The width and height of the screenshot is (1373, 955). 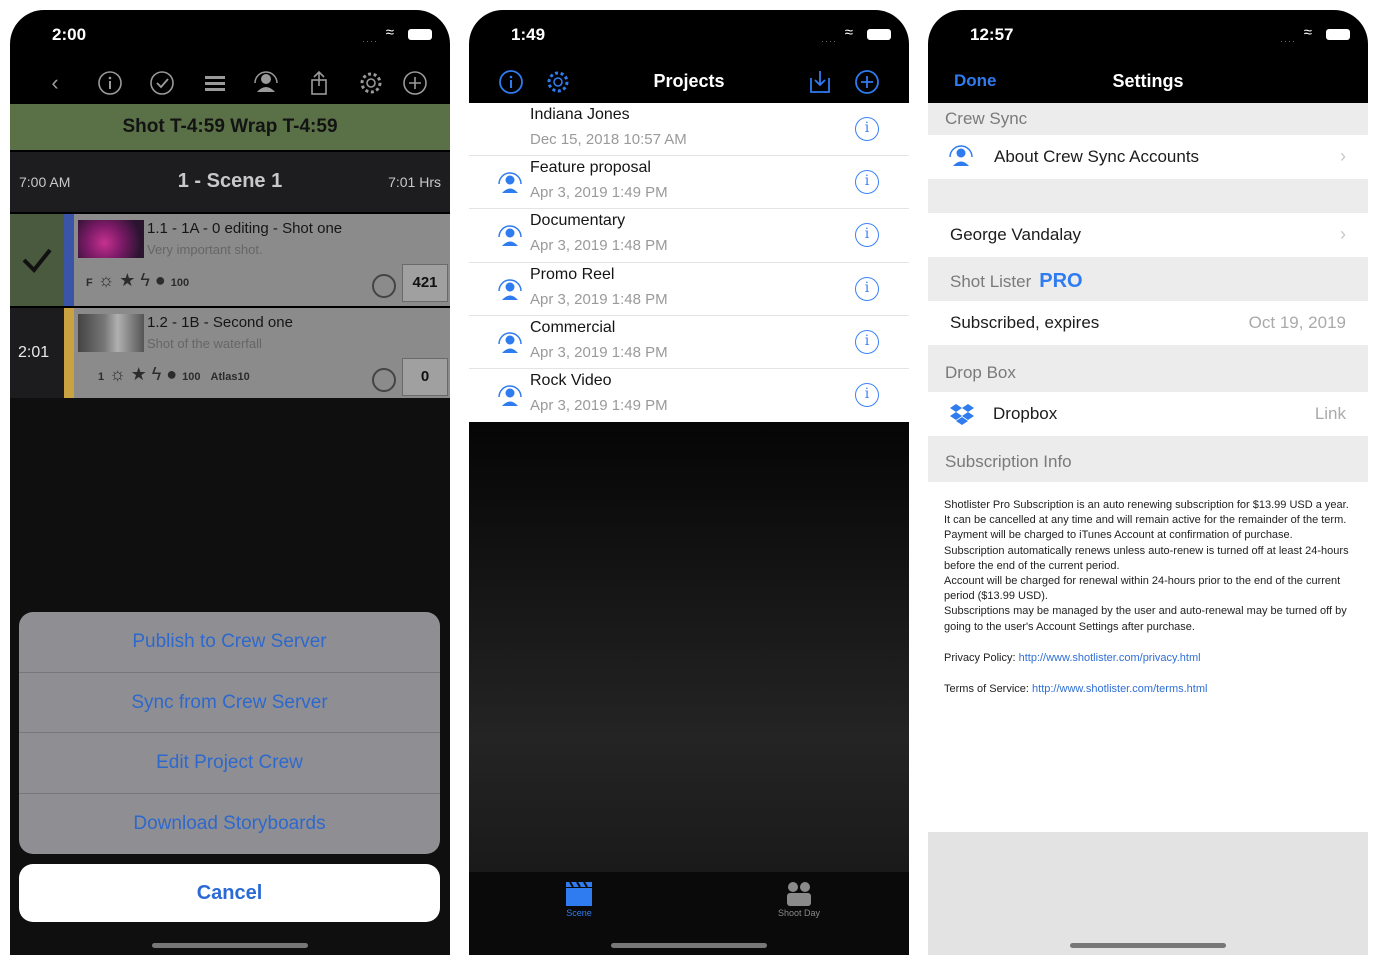 I want to click on shot-time-cell: 2:01, so click(x=37, y=354).